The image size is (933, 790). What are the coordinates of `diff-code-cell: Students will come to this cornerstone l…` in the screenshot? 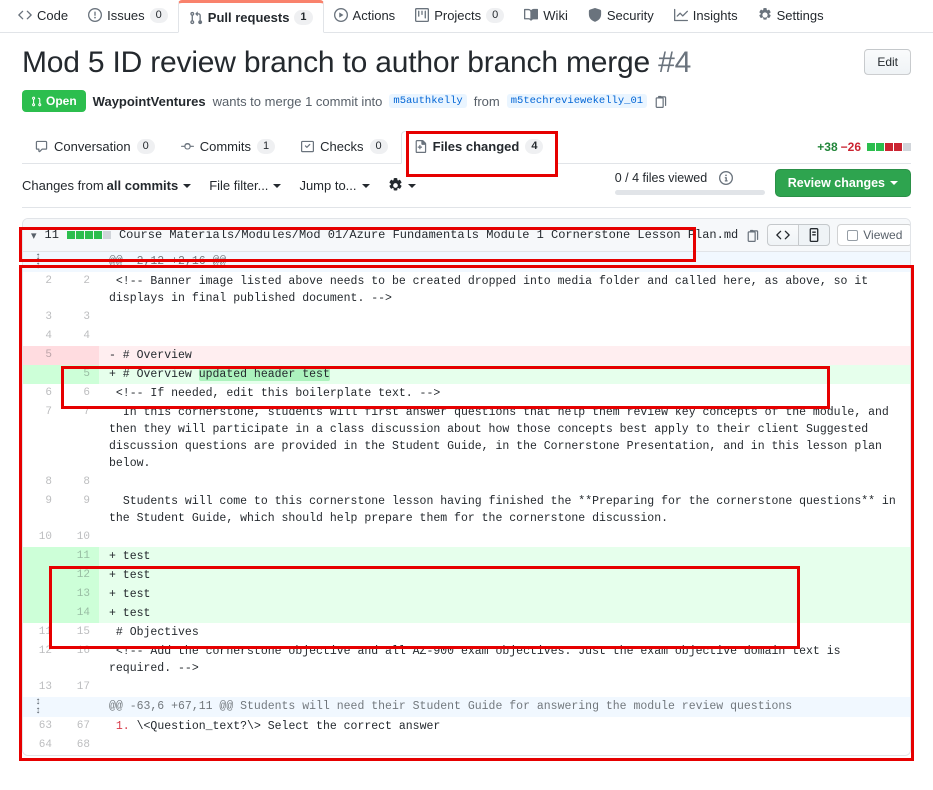 It's located at (504, 510).